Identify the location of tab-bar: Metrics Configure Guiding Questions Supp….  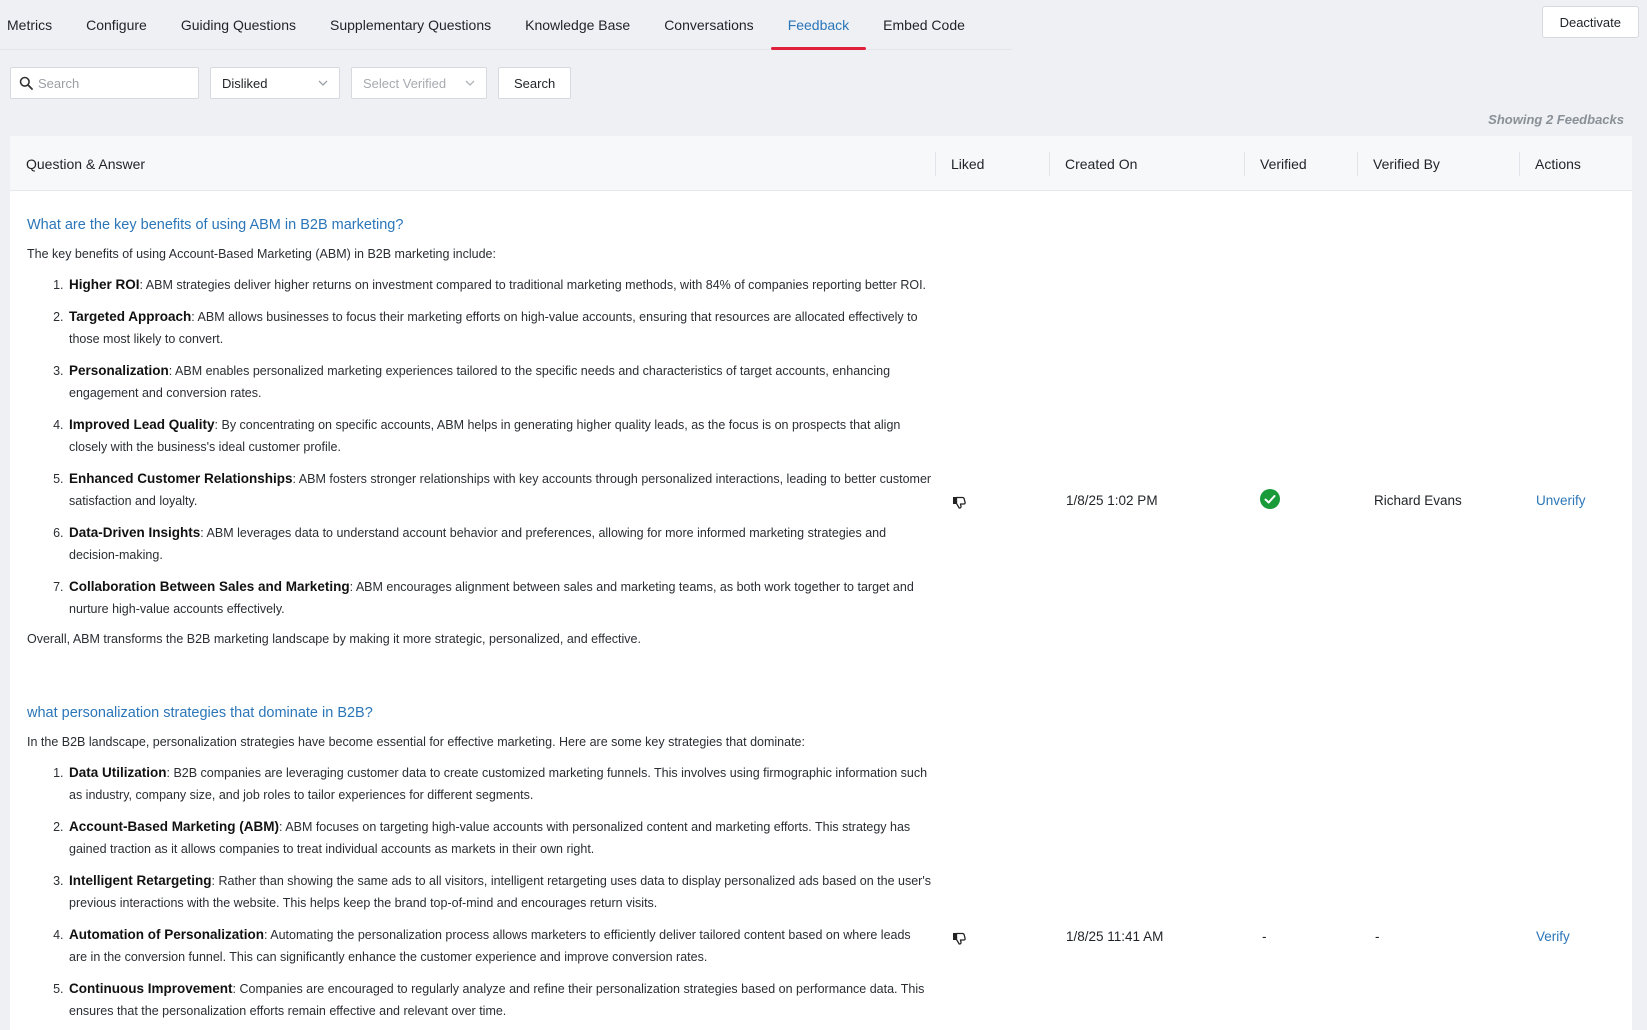
(506, 25).